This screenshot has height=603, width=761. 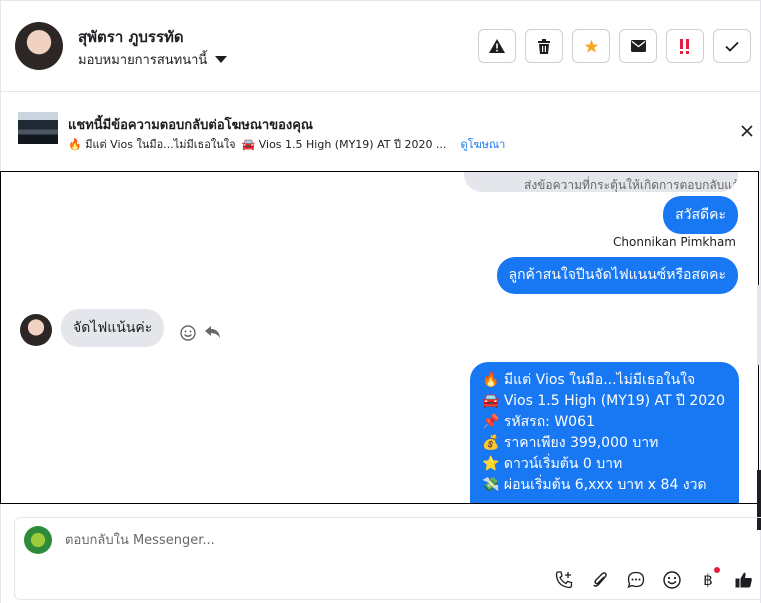 What do you see at coordinates (387, 558) in the screenshot?
I see `reply-composer: ฿` at bounding box center [387, 558].